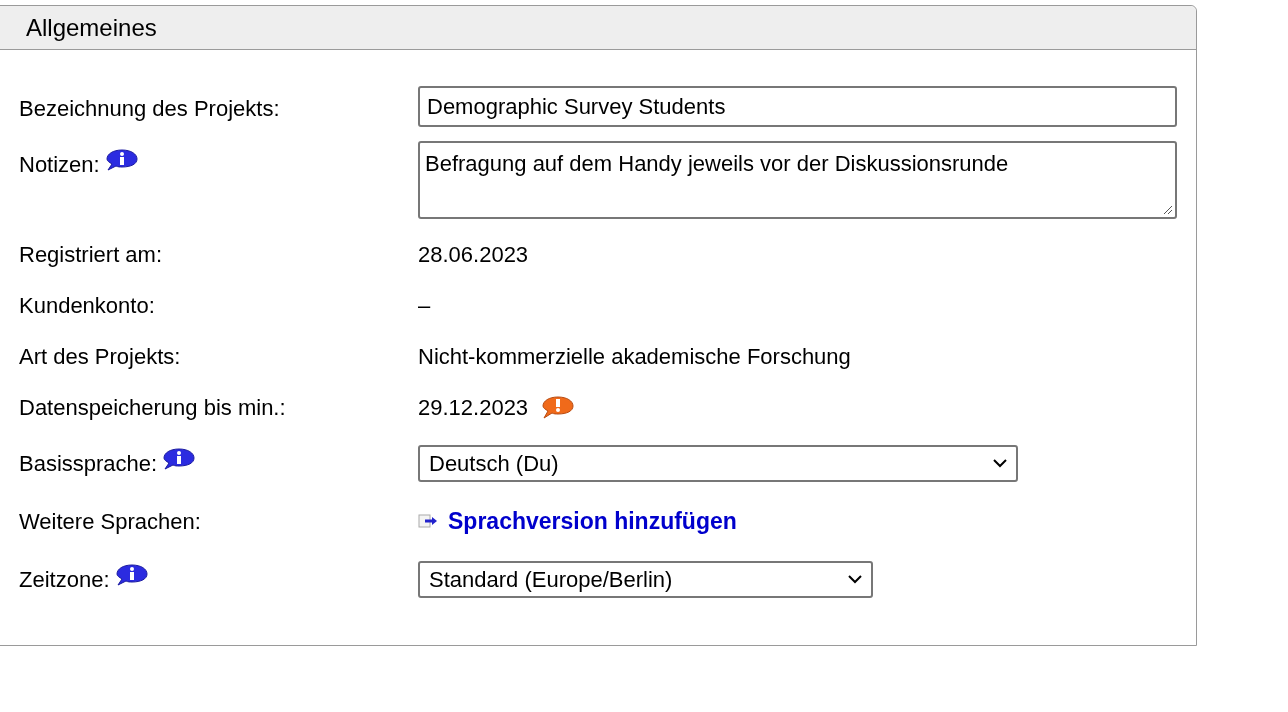  What do you see at coordinates (717, 163) in the screenshot?
I see `notes-text: Befragung auf dem Handy jeweils vor der Diskussionsrunde` at bounding box center [717, 163].